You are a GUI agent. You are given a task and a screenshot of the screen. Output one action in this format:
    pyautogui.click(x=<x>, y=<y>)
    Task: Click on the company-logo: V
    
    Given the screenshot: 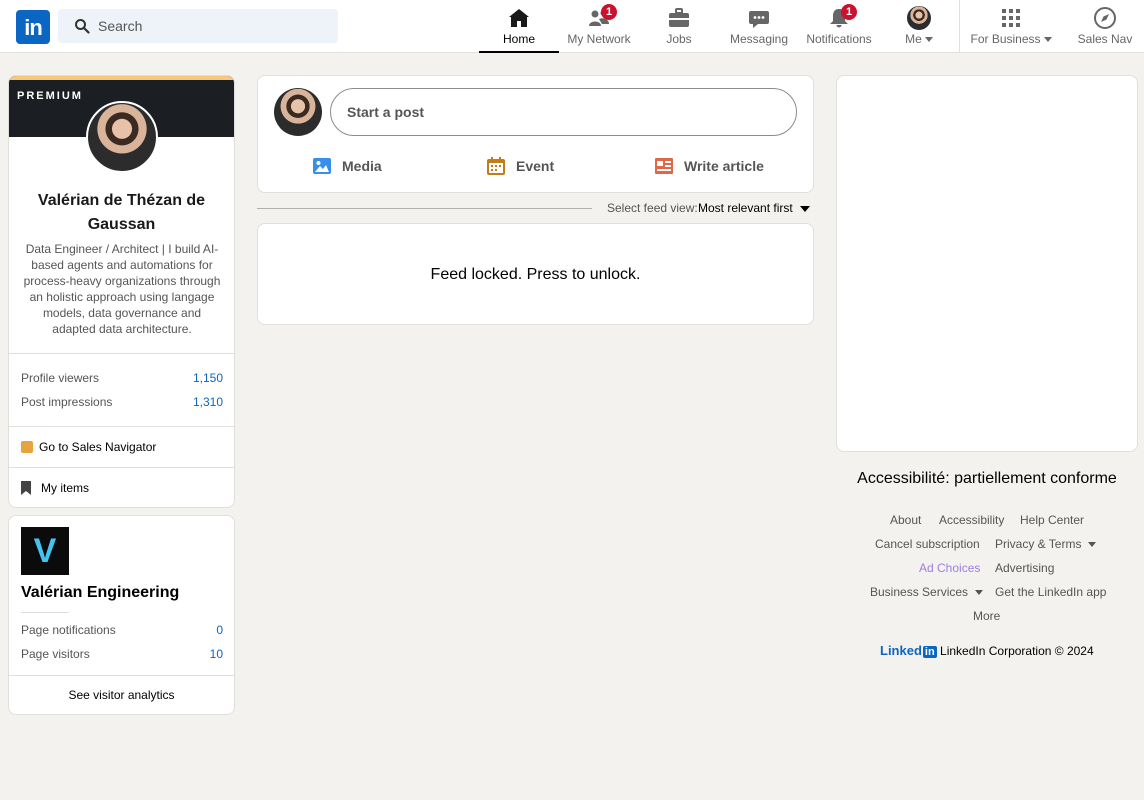 What is the action you would take?
    pyautogui.click(x=45, y=551)
    